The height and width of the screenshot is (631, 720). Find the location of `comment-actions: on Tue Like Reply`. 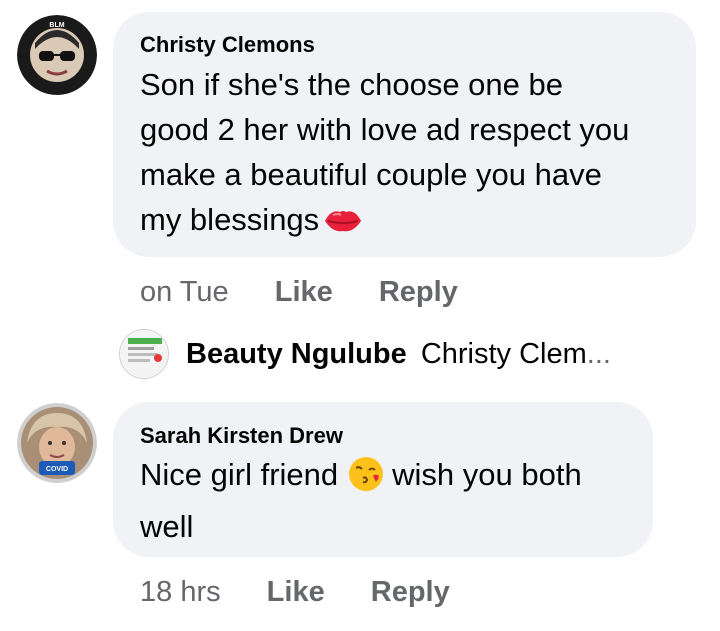

comment-actions: on Tue Like Reply is located at coordinates (299, 292).